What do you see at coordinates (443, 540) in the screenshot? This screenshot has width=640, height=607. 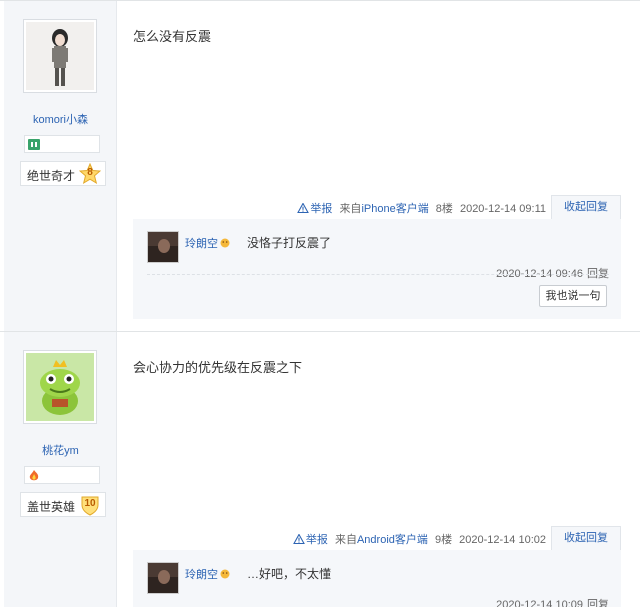 I see `floor-number: 9楼` at bounding box center [443, 540].